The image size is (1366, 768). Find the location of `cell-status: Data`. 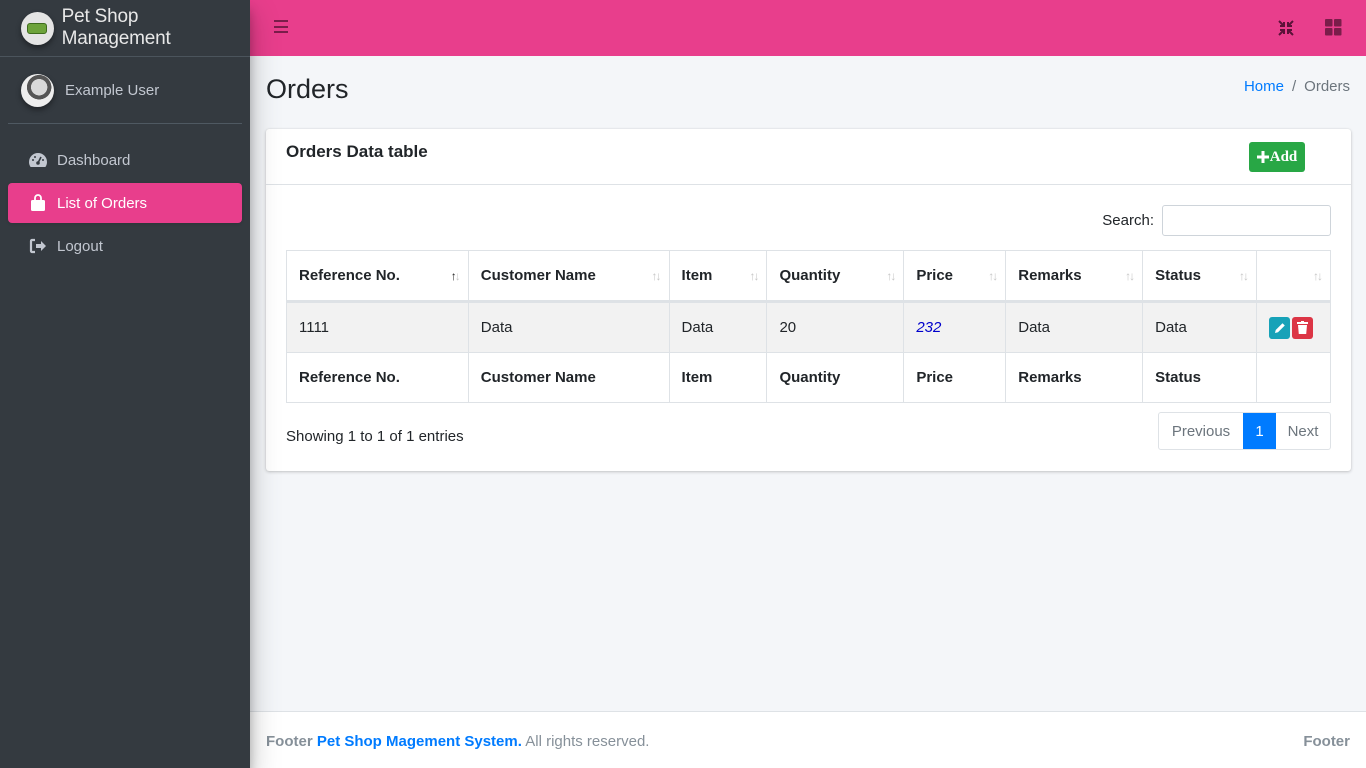

cell-status: Data is located at coordinates (1199, 327).